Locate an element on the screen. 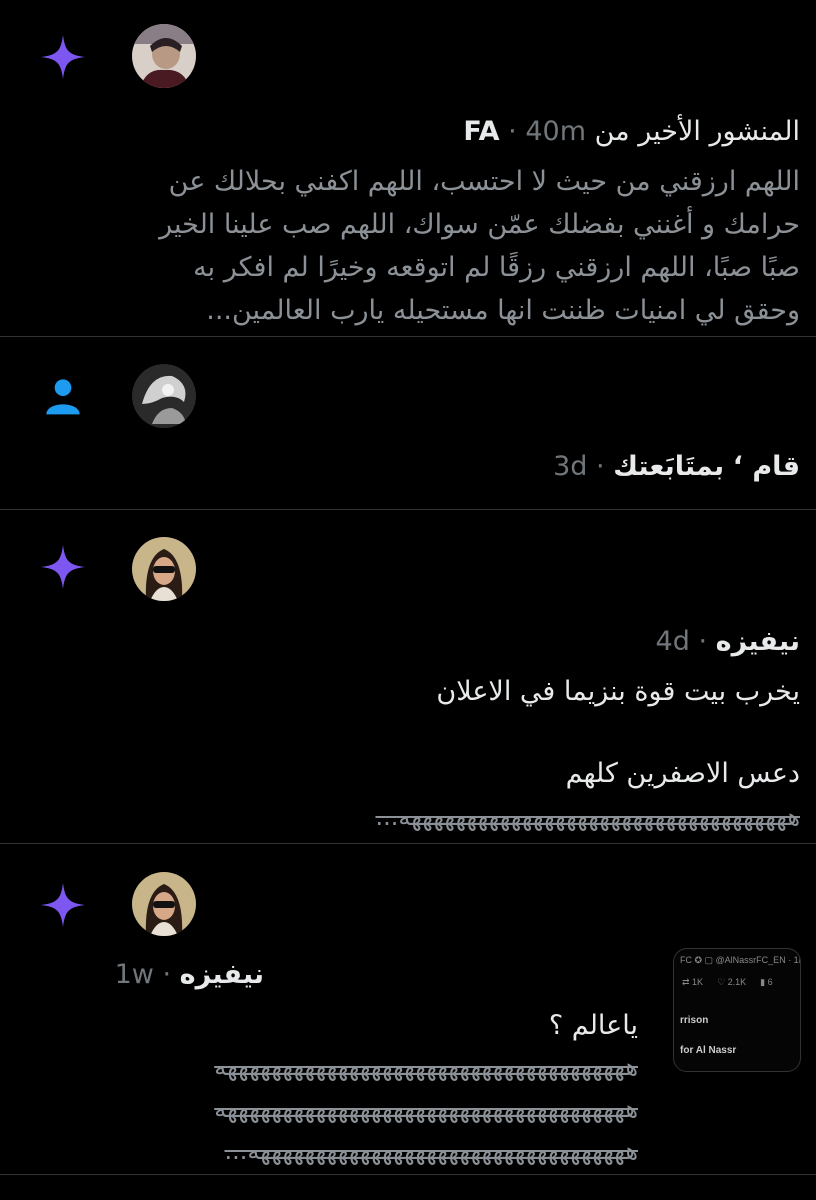 This screenshot has height=1200, width=816. repost-icon: ⇄ 1K is located at coordinates (693, 982).